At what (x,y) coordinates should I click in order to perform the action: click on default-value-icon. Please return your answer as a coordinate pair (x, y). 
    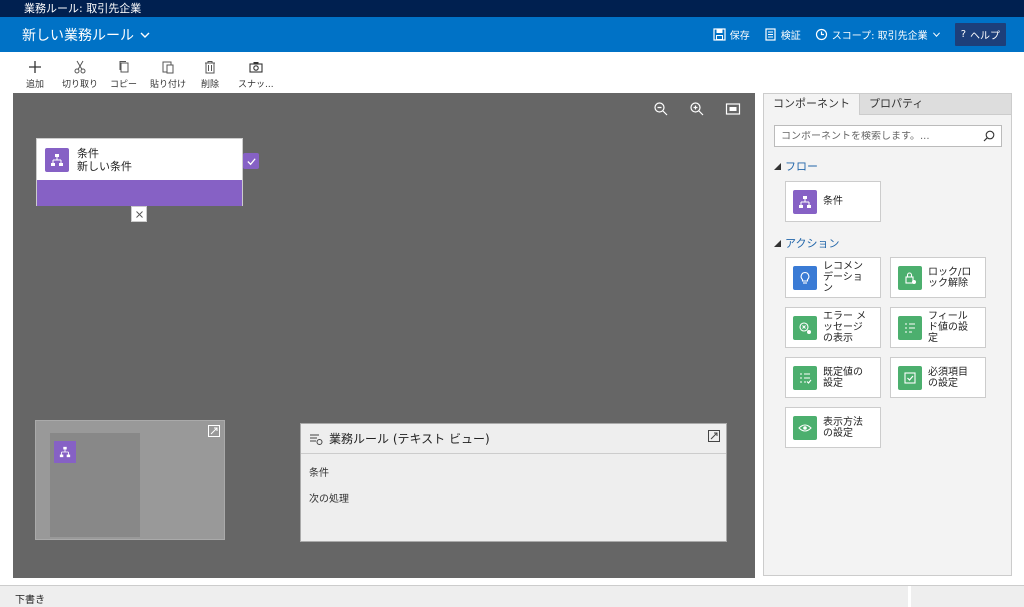
    Looking at the image, I should click on (805, 377).